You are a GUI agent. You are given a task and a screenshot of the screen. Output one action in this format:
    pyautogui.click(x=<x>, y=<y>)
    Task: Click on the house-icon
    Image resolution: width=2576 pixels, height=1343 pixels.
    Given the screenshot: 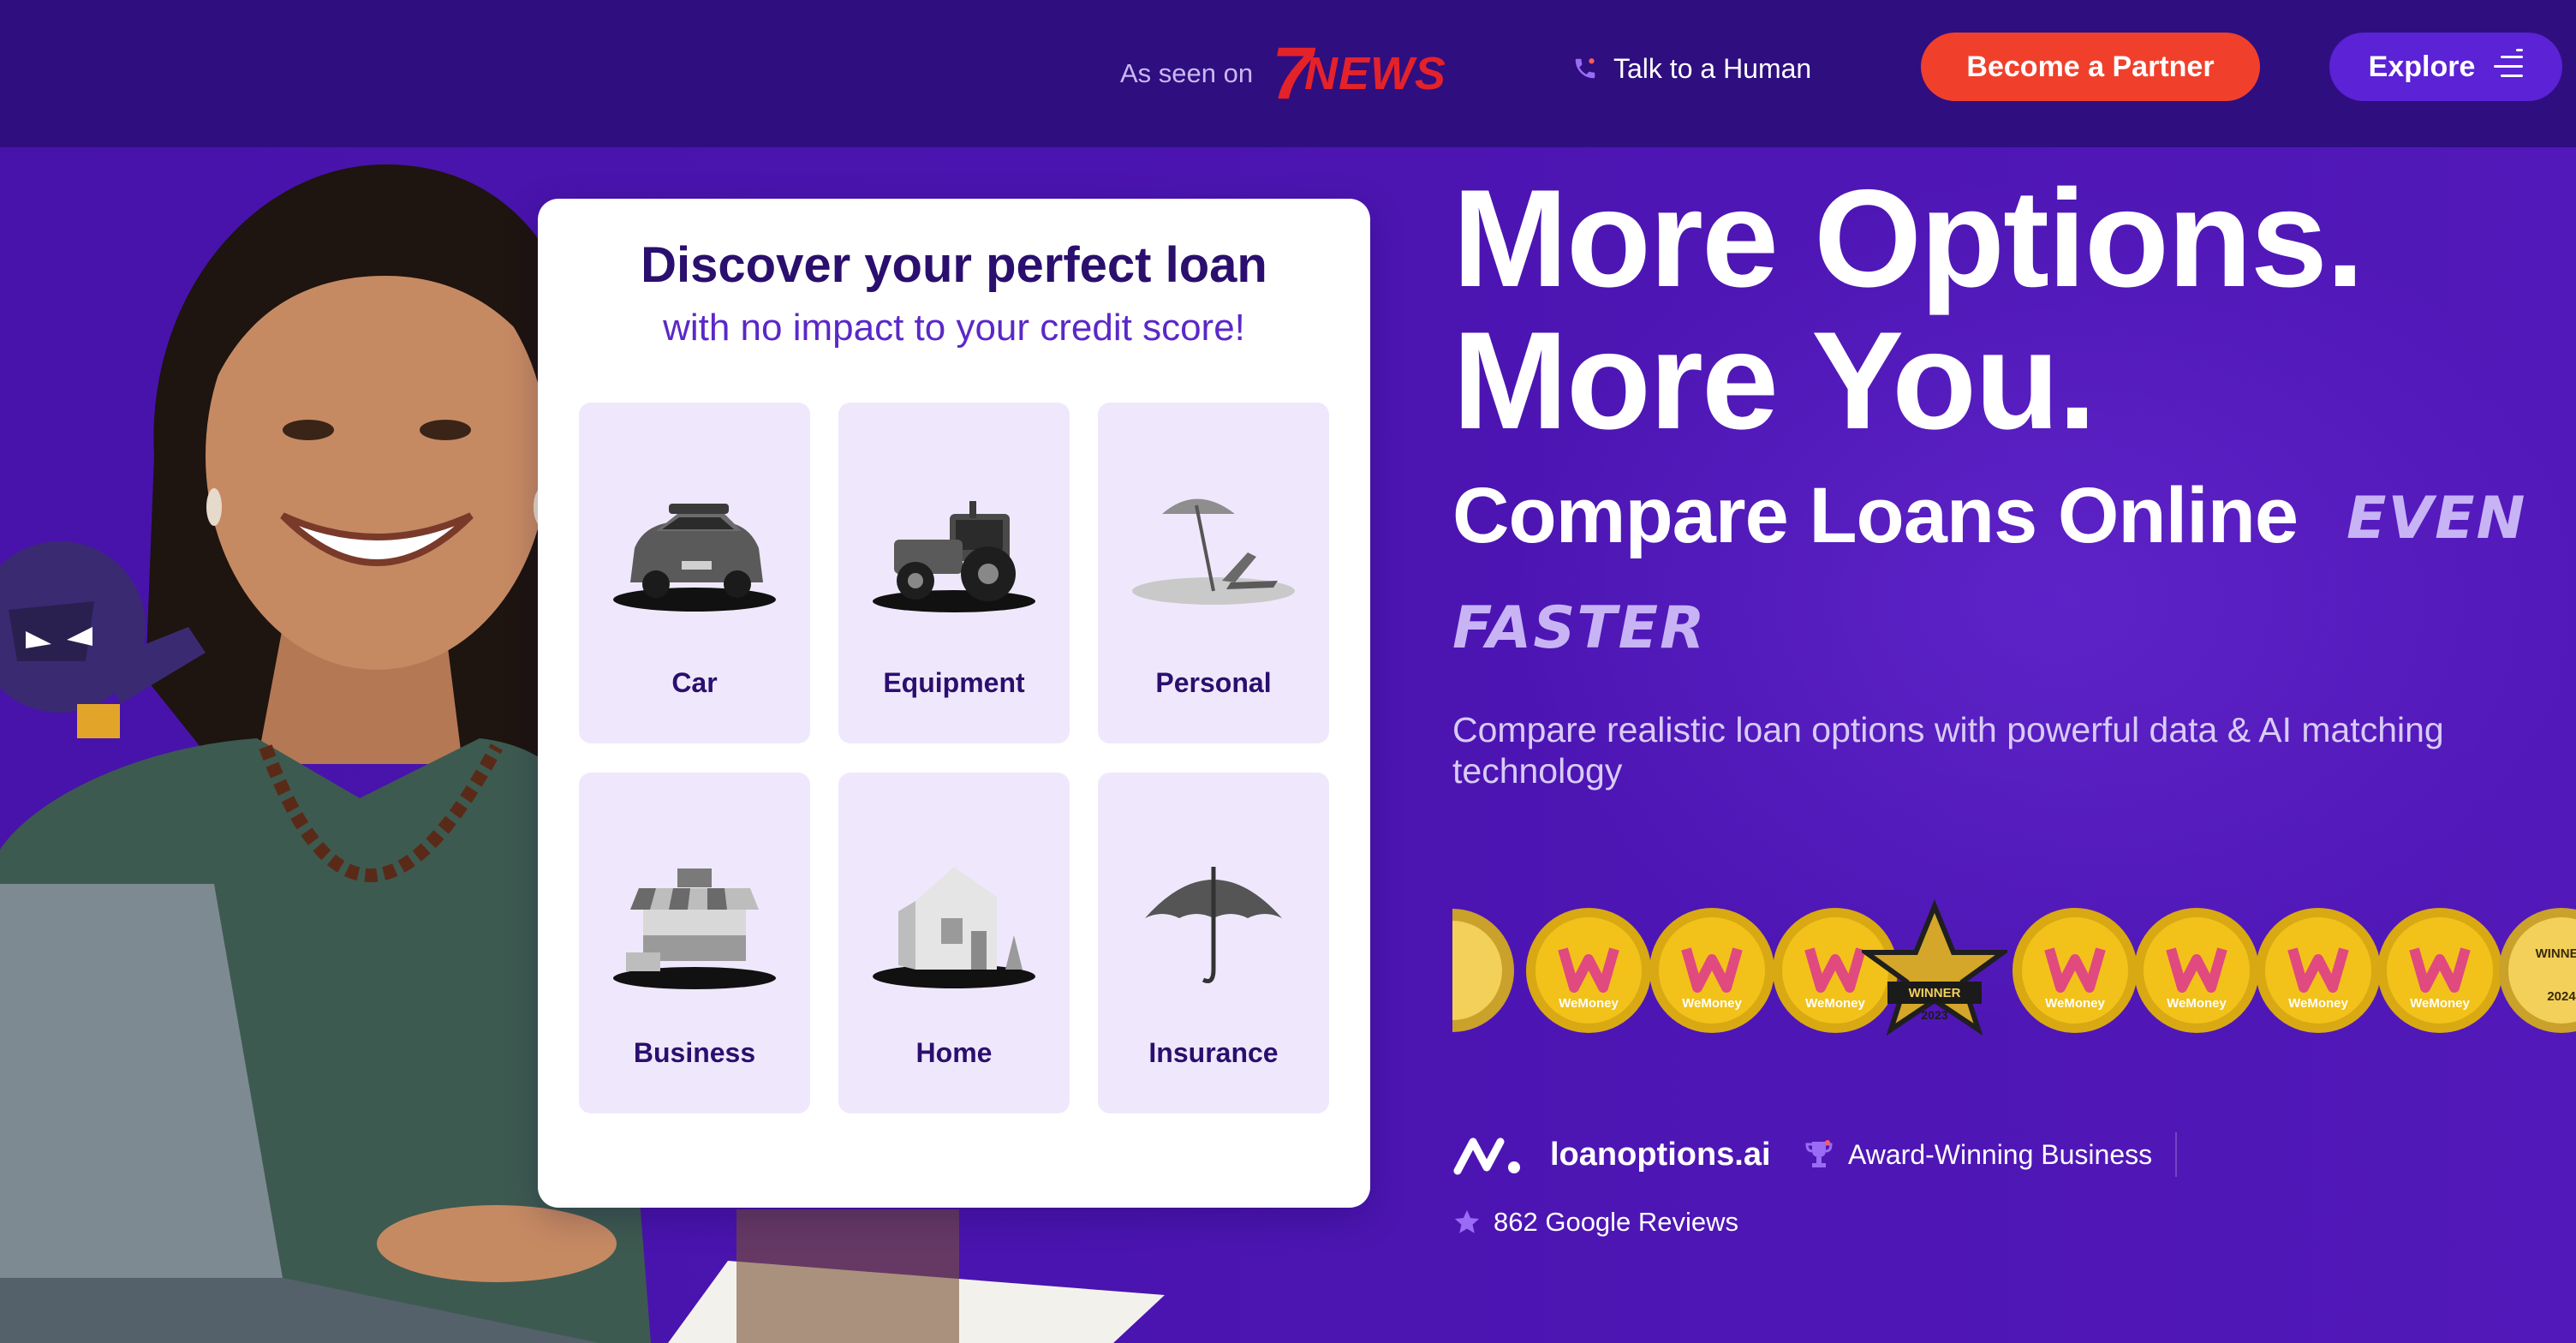 What is the action you would take?
    pyautogui.click(x=954, y=927)
    